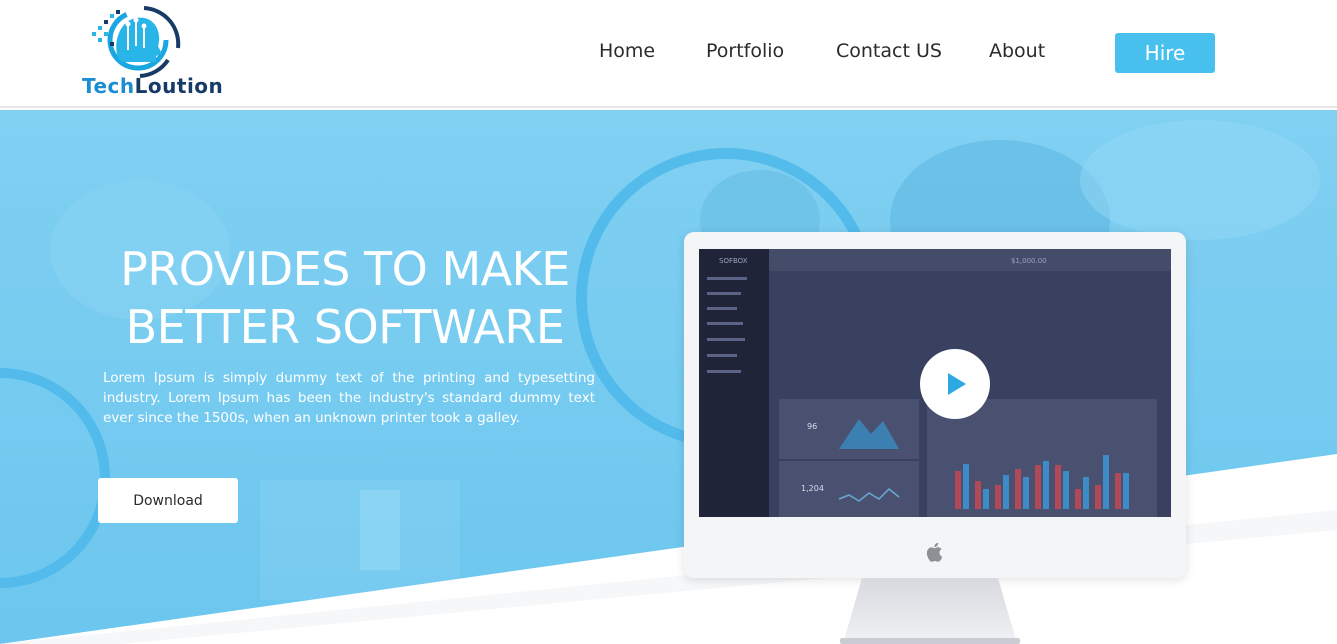 This screenshot has height=644, width=1337. What do you see at coordinates (345, 327) in the screenshot?
I see `hero-headline-line2: BETTER SOFTWARE` at bounding box center [345, 327].